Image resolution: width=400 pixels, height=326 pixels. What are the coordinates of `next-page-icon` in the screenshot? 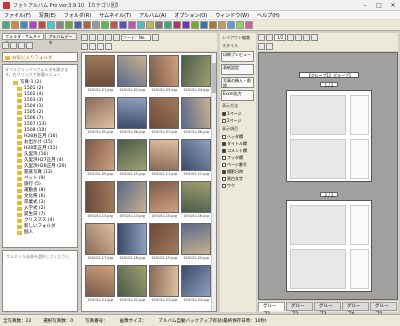 It's located at (291, 37).